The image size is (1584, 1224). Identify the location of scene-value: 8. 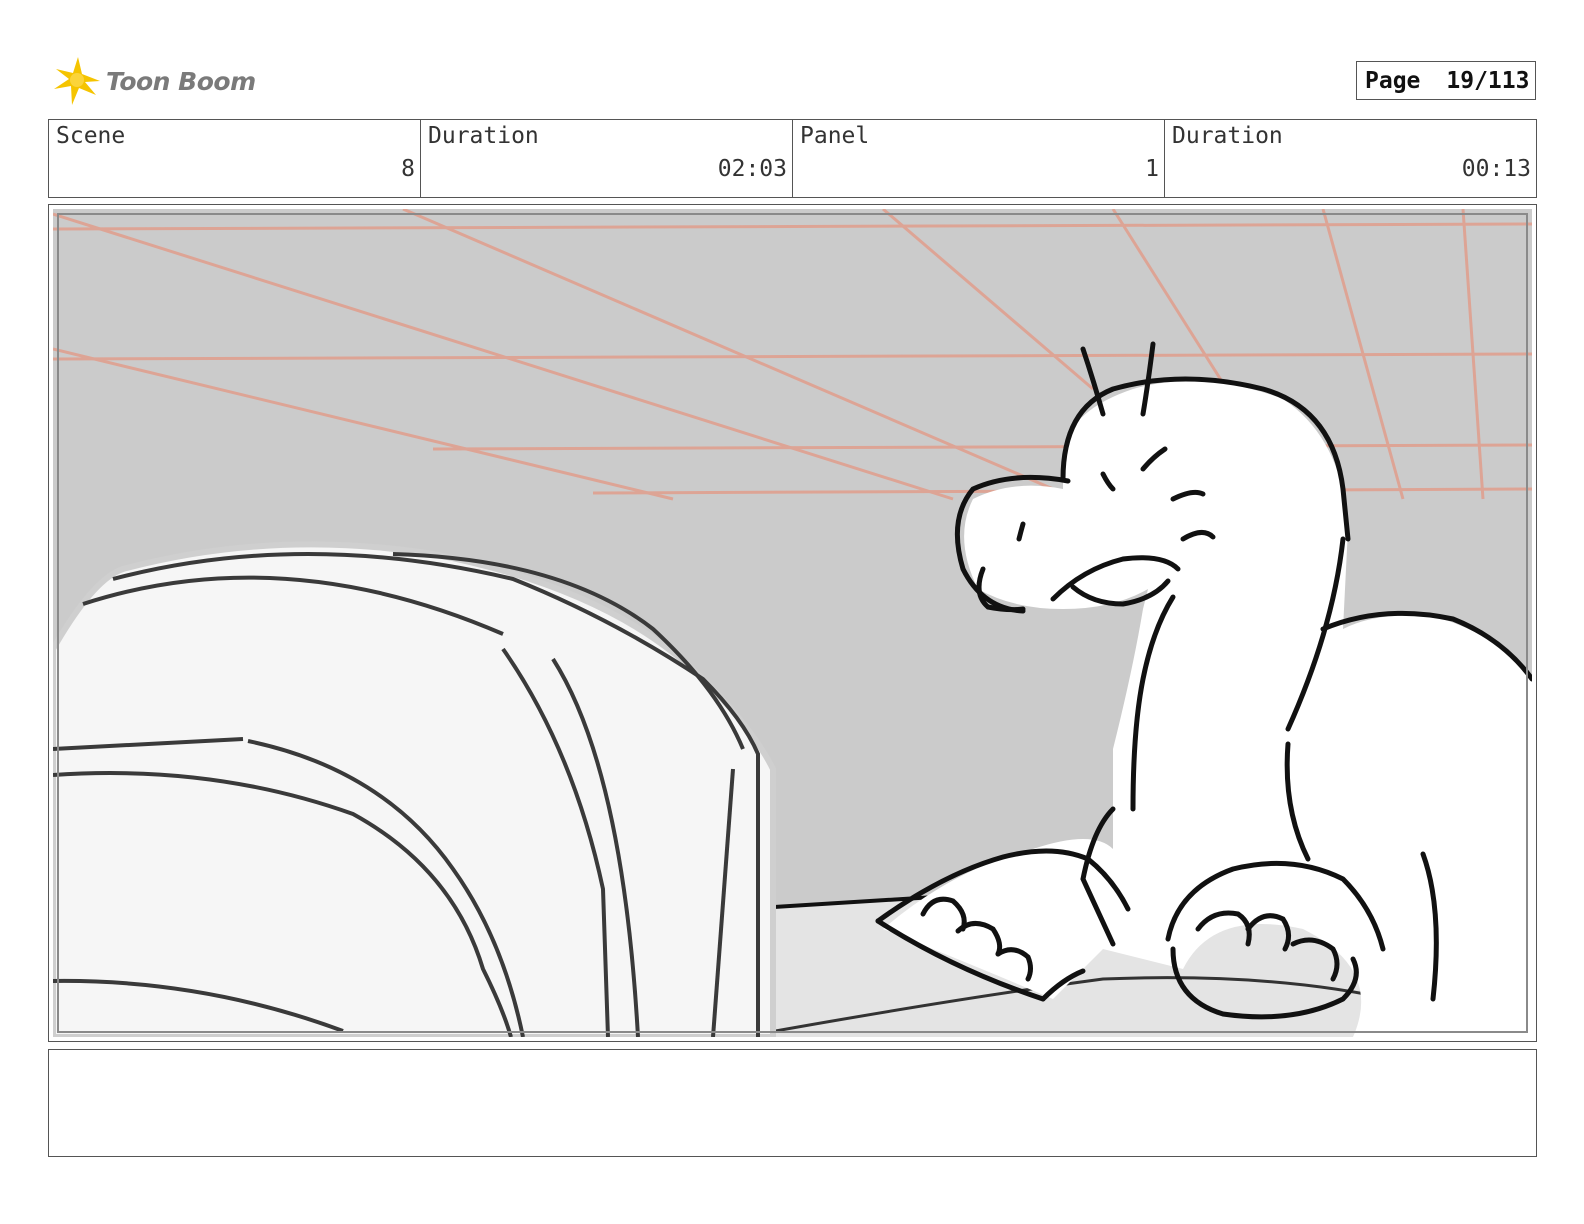
(408, 169).